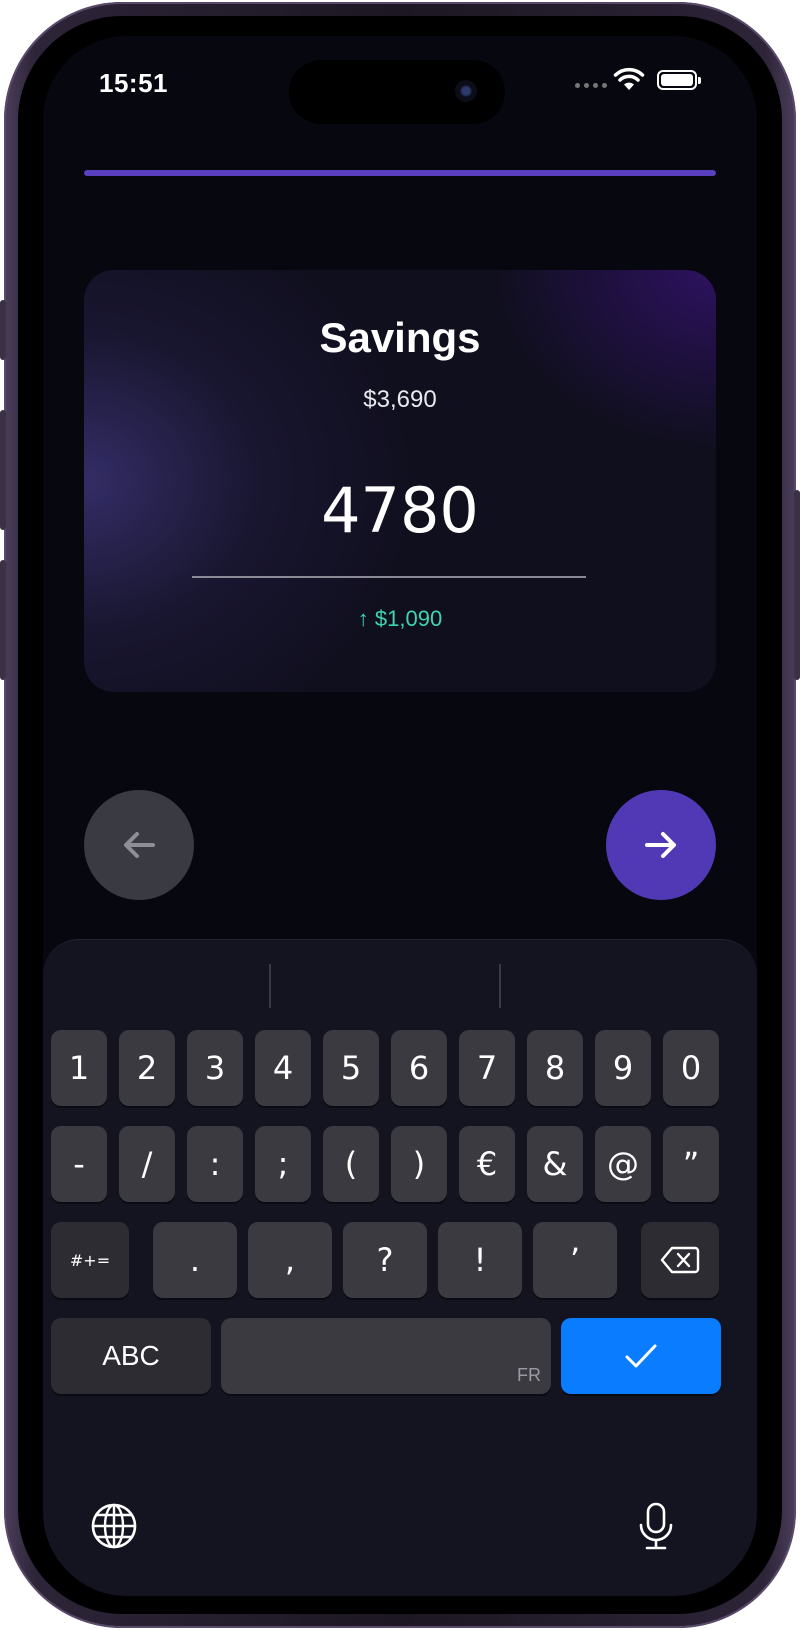 This screenshot has width=800, height=1630. I want to click on arrow-right-icon, so click(660, 845).